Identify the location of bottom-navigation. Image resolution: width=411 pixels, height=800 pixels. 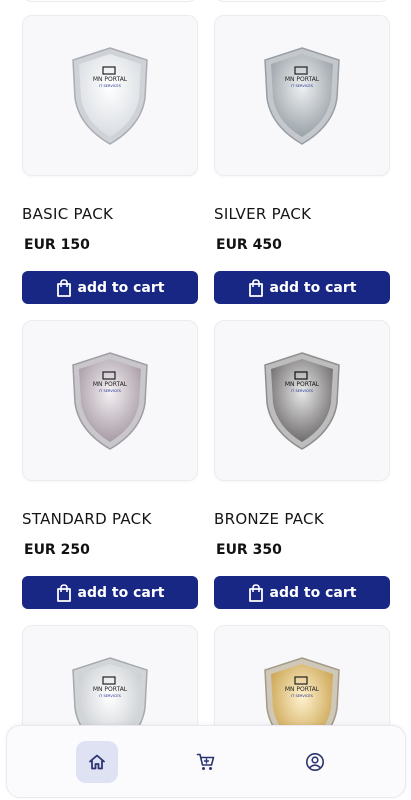
(206, 761).